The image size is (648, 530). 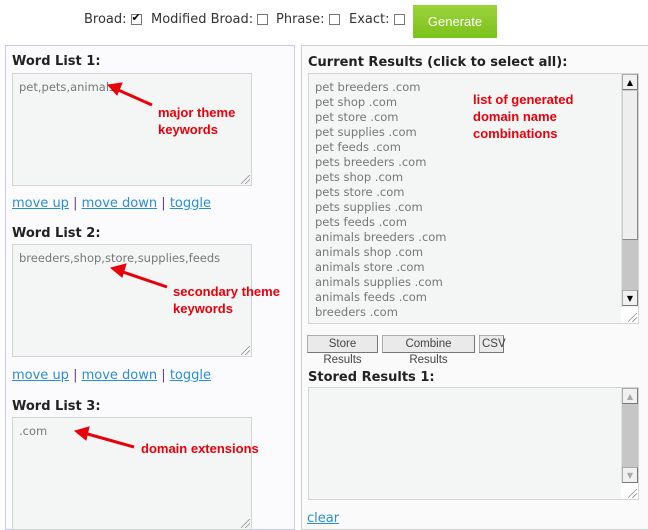 What do you see at coordinates (369, 207) in the screenshot?
I see `result-item: pets supplies .com` at bounding box center [369, 207].